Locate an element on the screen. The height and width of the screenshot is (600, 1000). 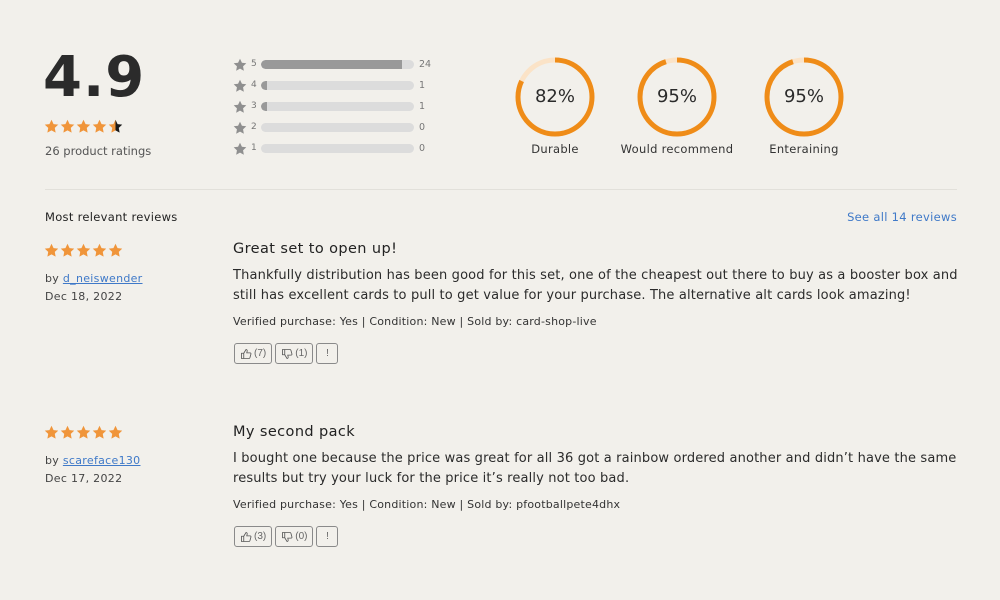
attribute-donut-durable: 82% is located at coordinates (555, 97).